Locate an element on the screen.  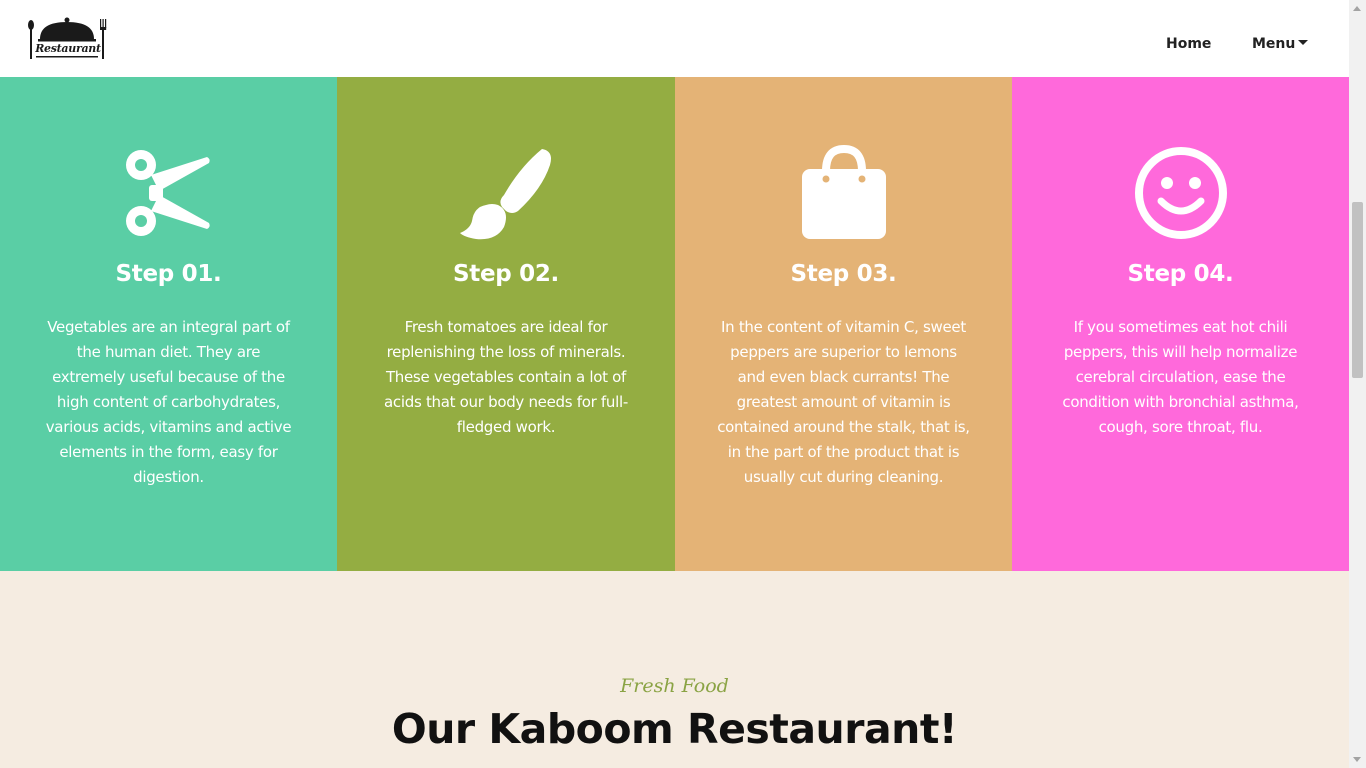
page-scrollbar is located at coordinates (1357, 384).